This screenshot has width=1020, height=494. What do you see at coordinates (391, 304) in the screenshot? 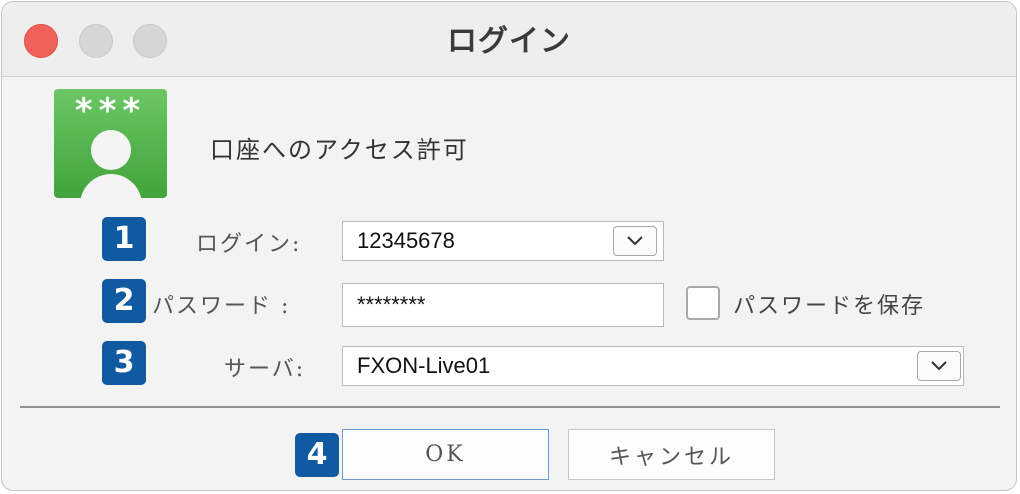
I see `password-value: ********` at bounding box center [391, 304].